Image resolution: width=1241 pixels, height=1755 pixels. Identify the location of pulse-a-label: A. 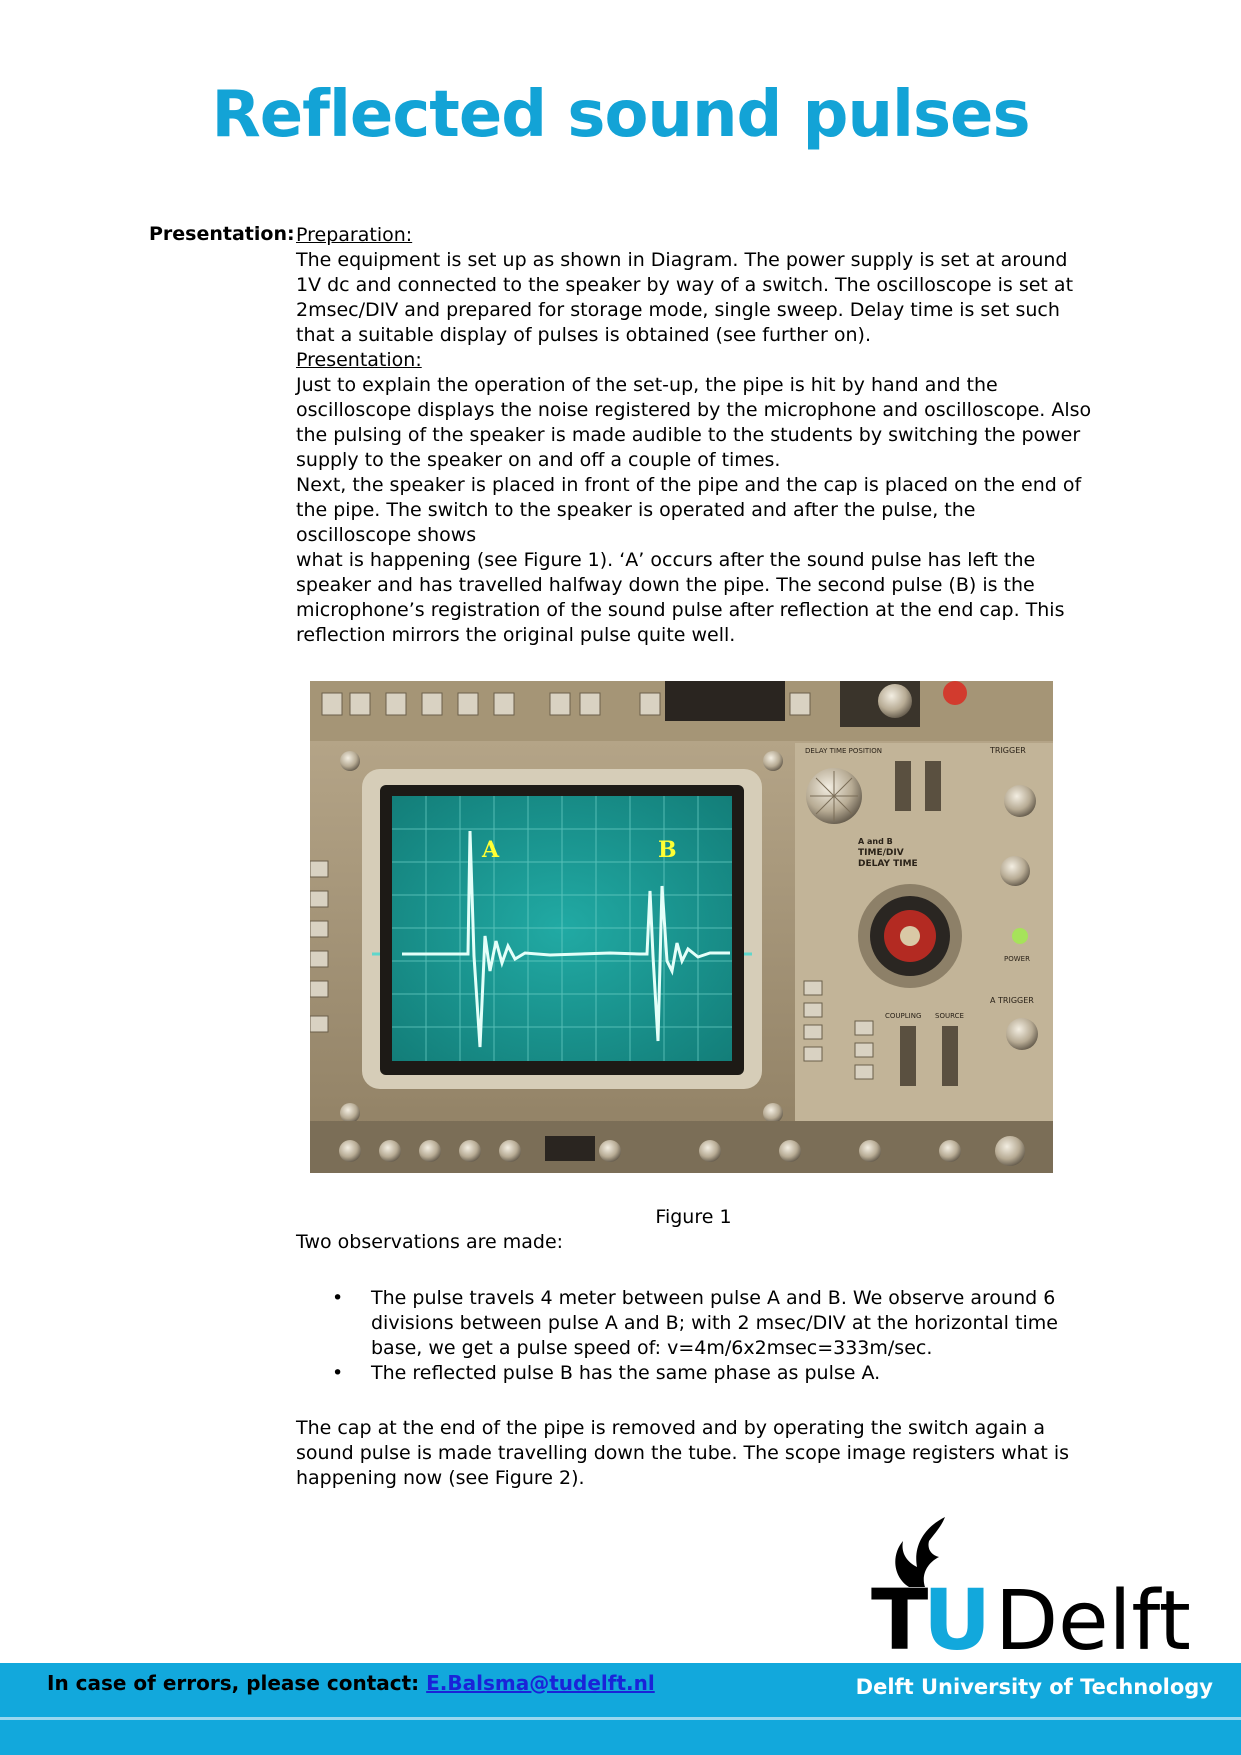
(490, 850).